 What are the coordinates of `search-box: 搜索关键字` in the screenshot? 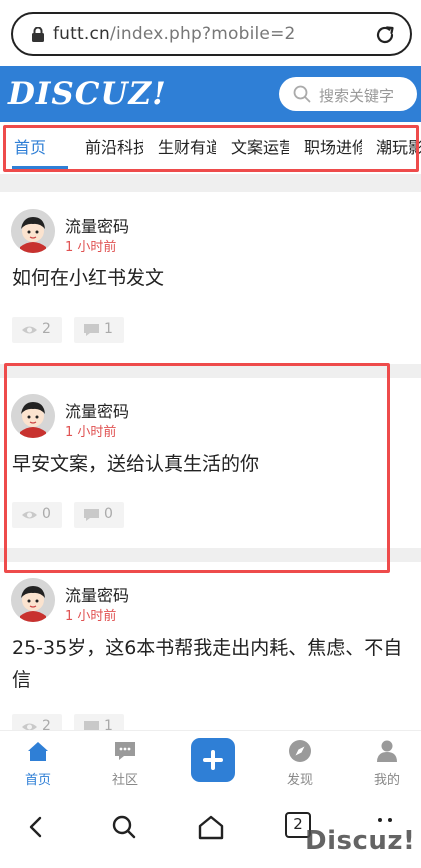 It's located at (348, 94).